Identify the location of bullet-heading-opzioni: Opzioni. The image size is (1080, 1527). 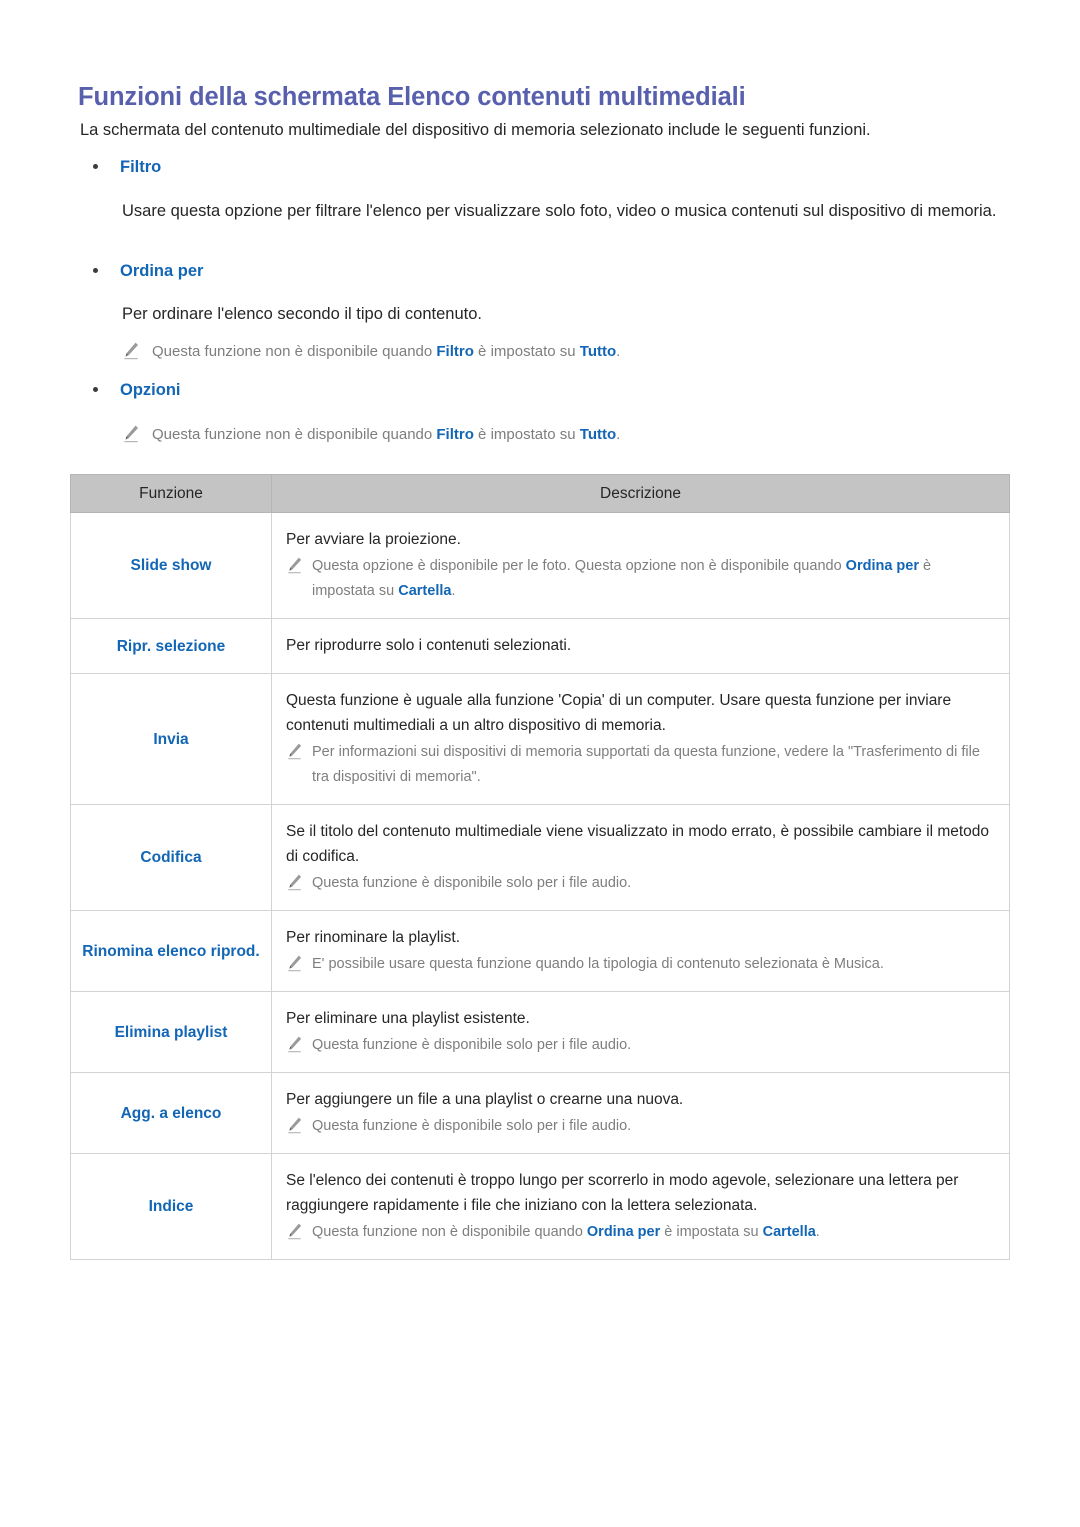
(137, 390).